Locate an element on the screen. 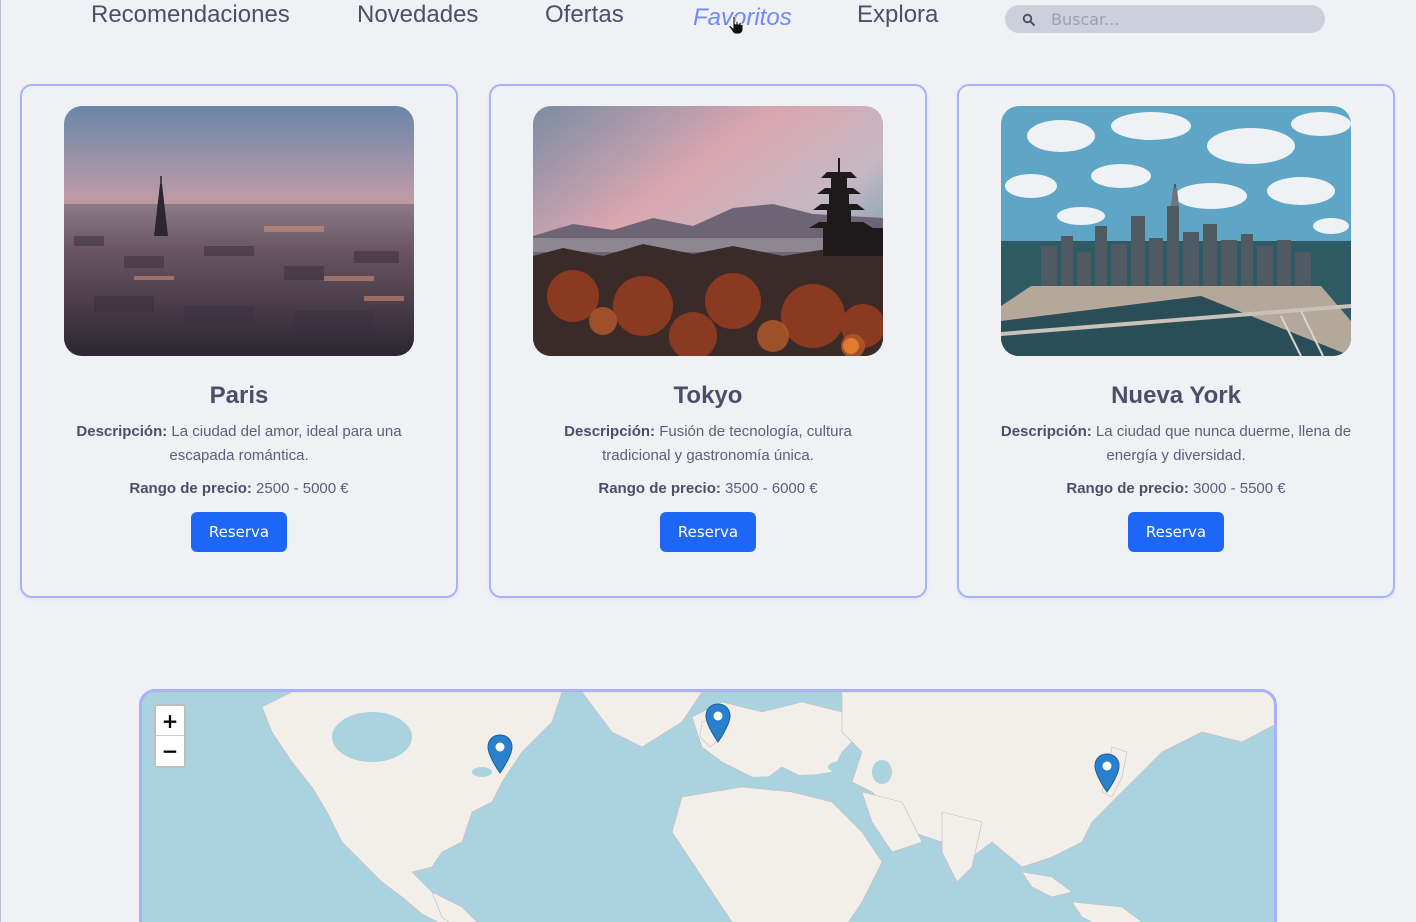  card-title: Tokyo is located at coordinates (708, 395).